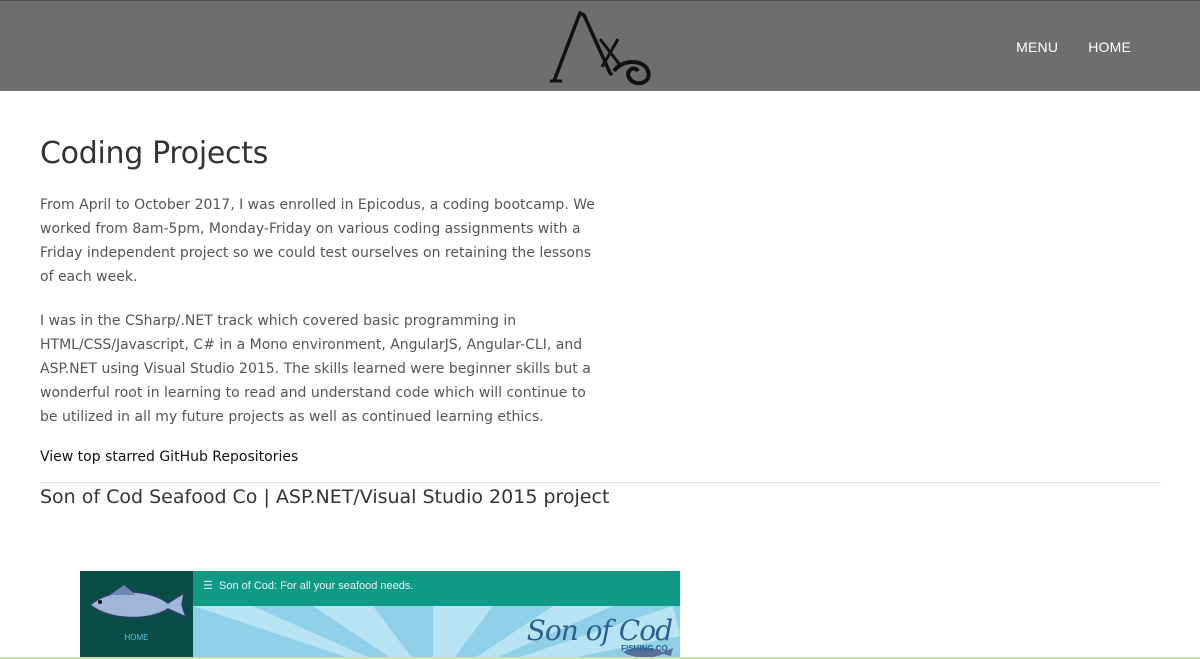 This screenshot has height=659, width=1200. Describe the element at coordinates (1073, 47) in the screenshot. I see `main-nav: MENU HOME` at that location.